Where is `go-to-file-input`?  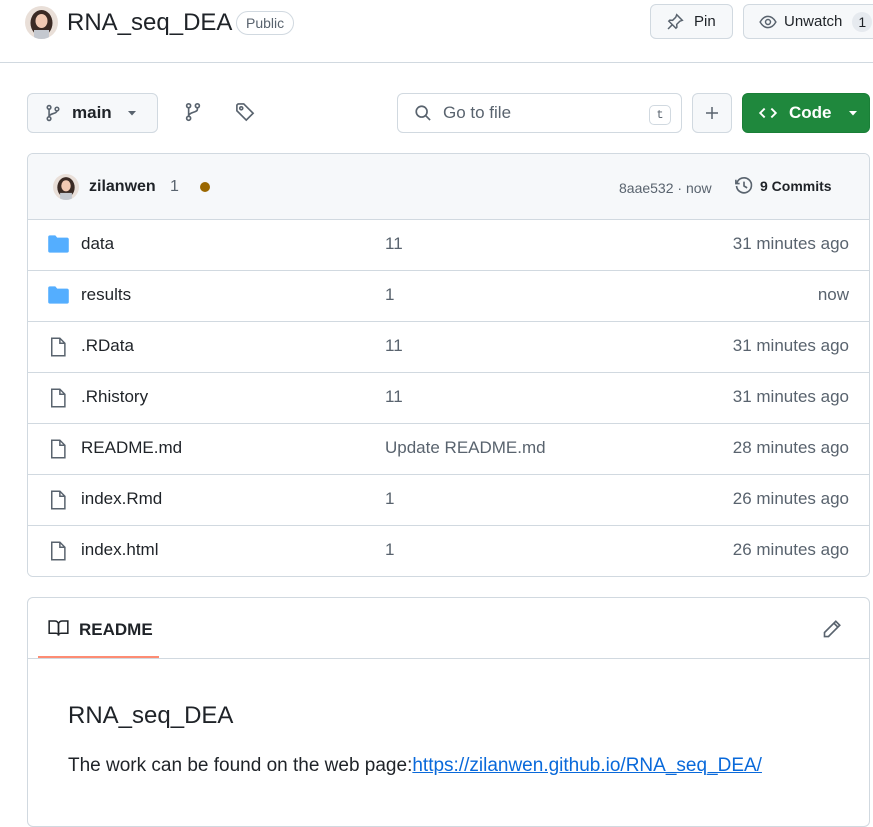
go-to-file-input is located at coordinates (533, 113).